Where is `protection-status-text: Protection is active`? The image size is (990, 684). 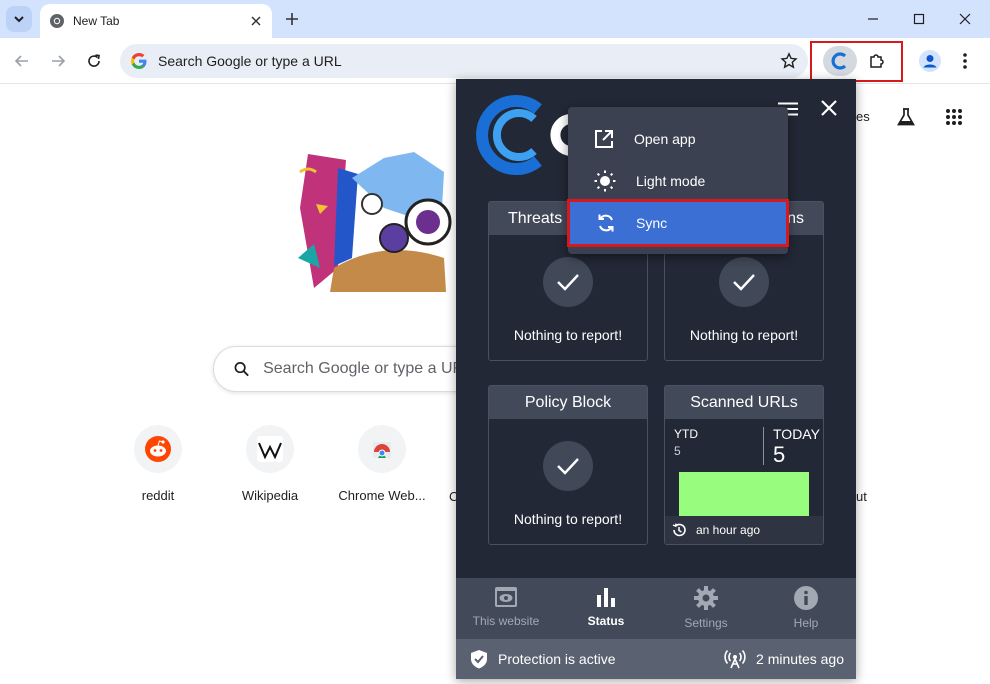 protection-status-text: Protection is active is located at coordinates (557, 659).